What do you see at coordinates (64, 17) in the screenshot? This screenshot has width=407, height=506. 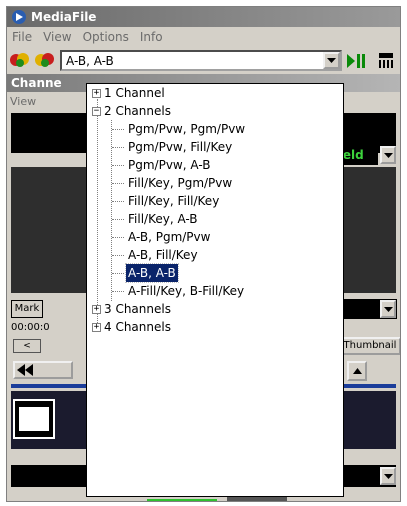 I see `window-title: MediaFile` at bounding box center [64, 17].